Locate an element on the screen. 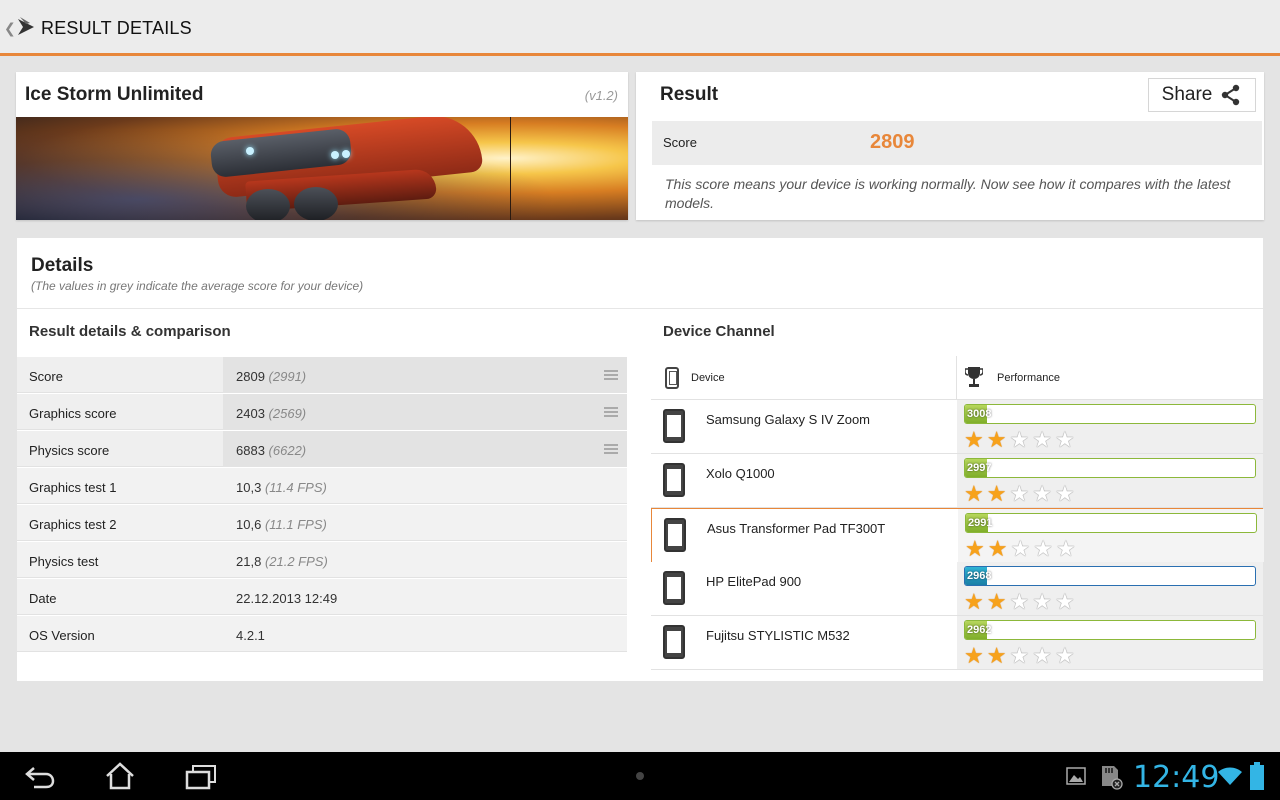  device-channel-title: Device Channel is located at coordinates (719, 331).